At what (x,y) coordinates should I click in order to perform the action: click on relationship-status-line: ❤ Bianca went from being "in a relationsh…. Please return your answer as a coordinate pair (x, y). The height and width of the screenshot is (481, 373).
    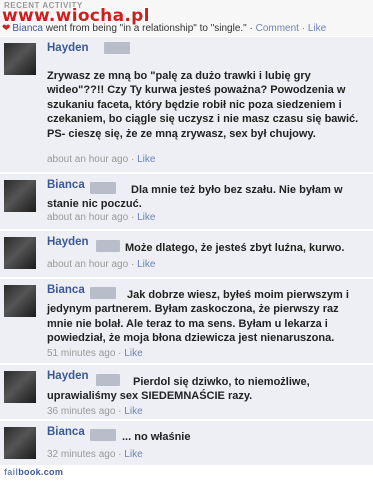
    Looking at the image, I should click on (164, 28).